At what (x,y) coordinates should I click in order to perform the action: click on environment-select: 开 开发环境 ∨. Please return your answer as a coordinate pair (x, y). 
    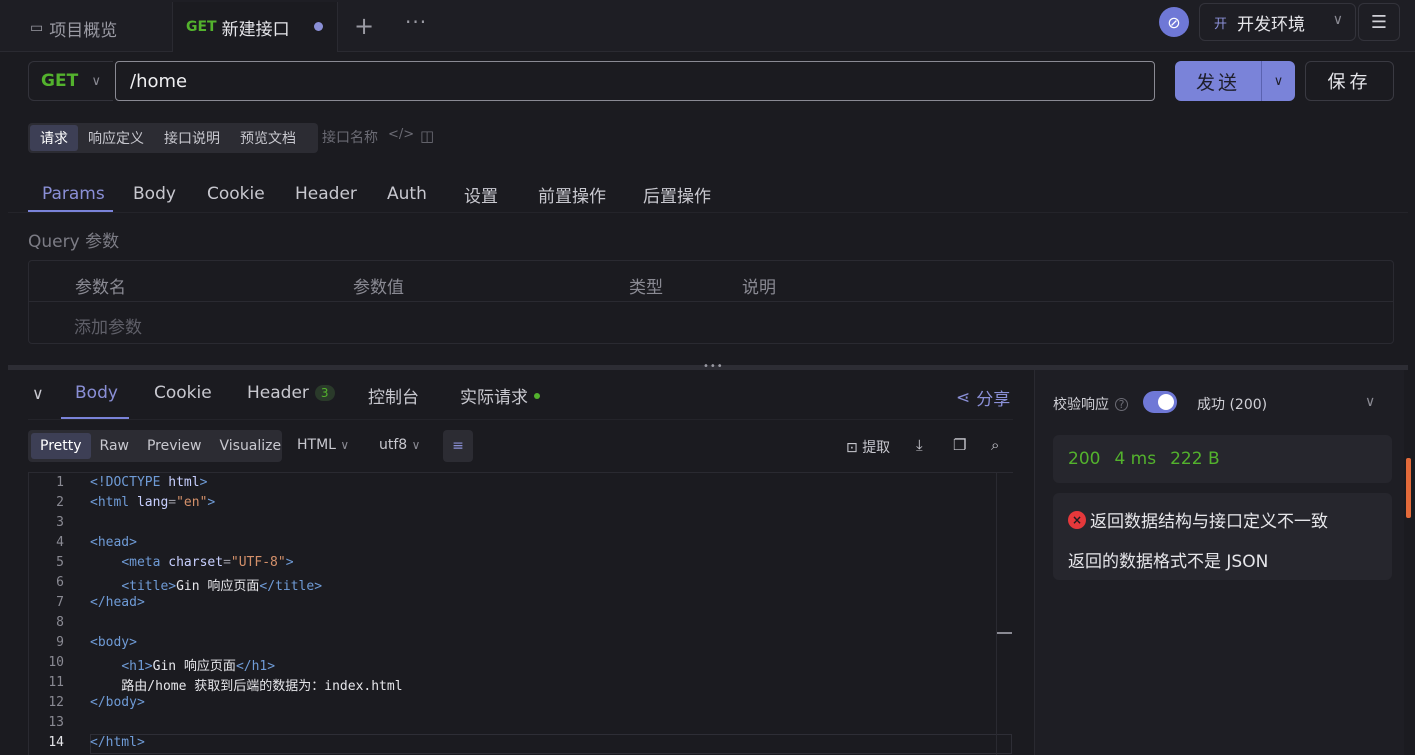
    Looking at the image, I should click on (1277, 22).